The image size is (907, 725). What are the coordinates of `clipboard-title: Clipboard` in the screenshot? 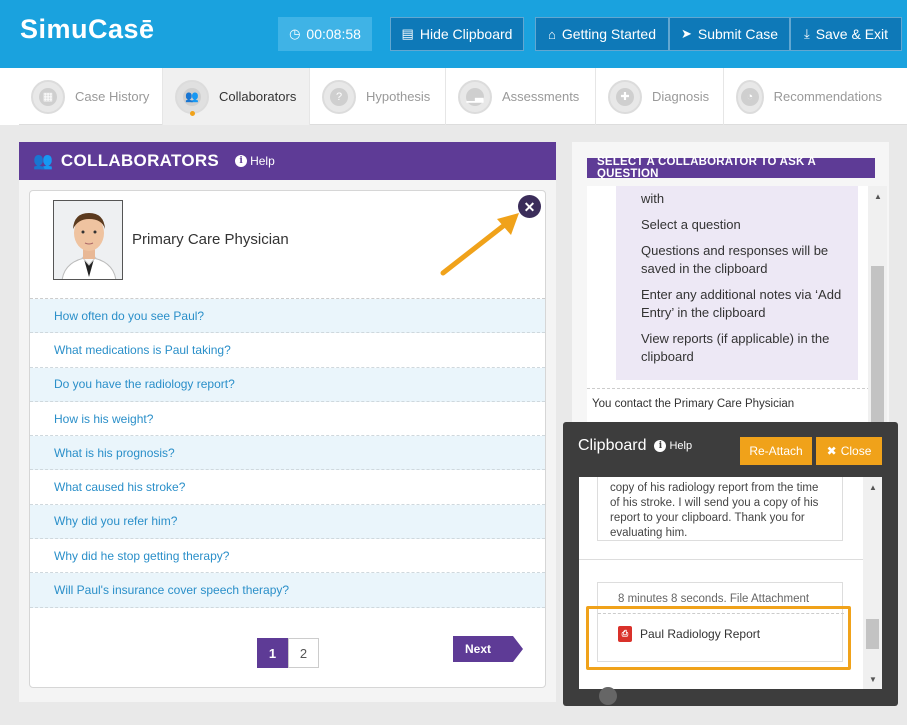 It's located at (612, 445).